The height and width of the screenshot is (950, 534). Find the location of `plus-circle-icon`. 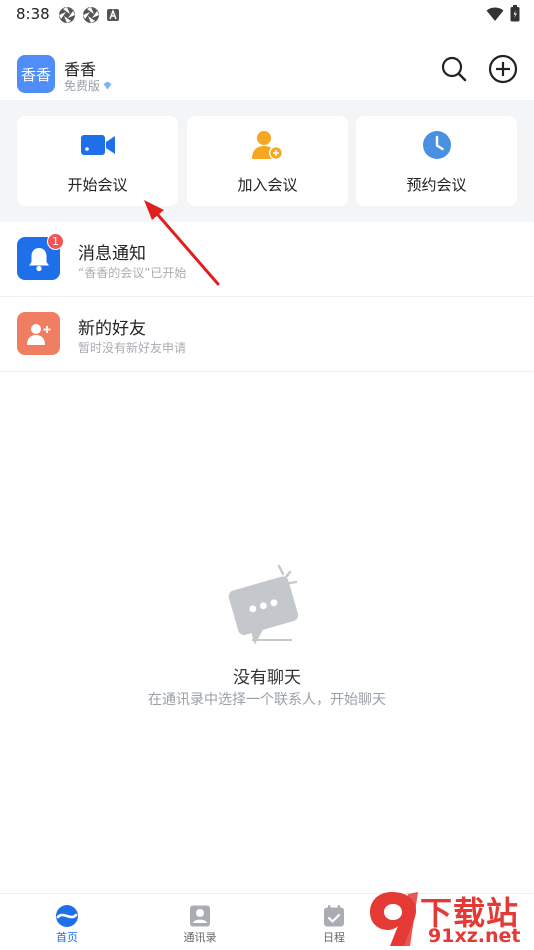

plus-circle-icon is located at coordinates (503, 69).